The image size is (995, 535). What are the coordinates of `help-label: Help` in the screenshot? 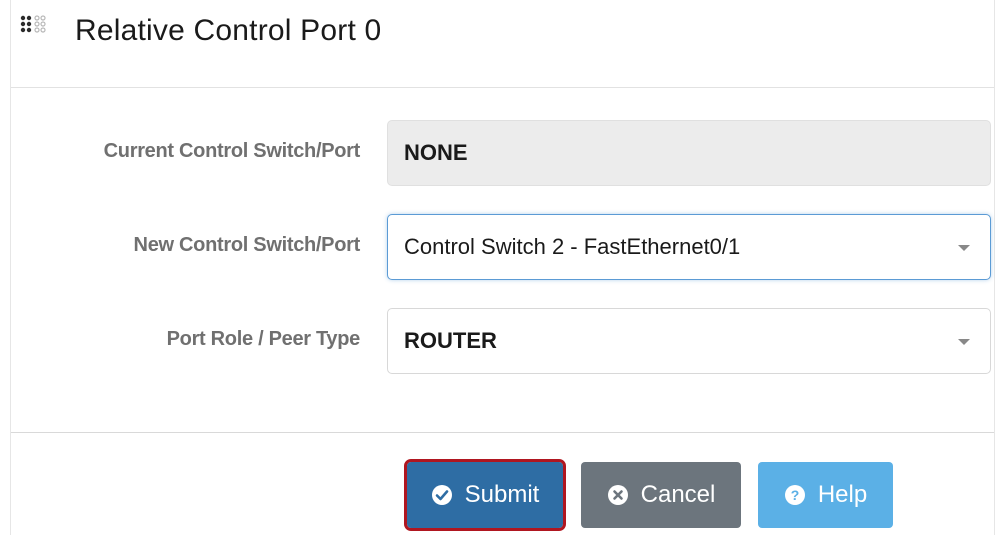 It's located at (842, 494).